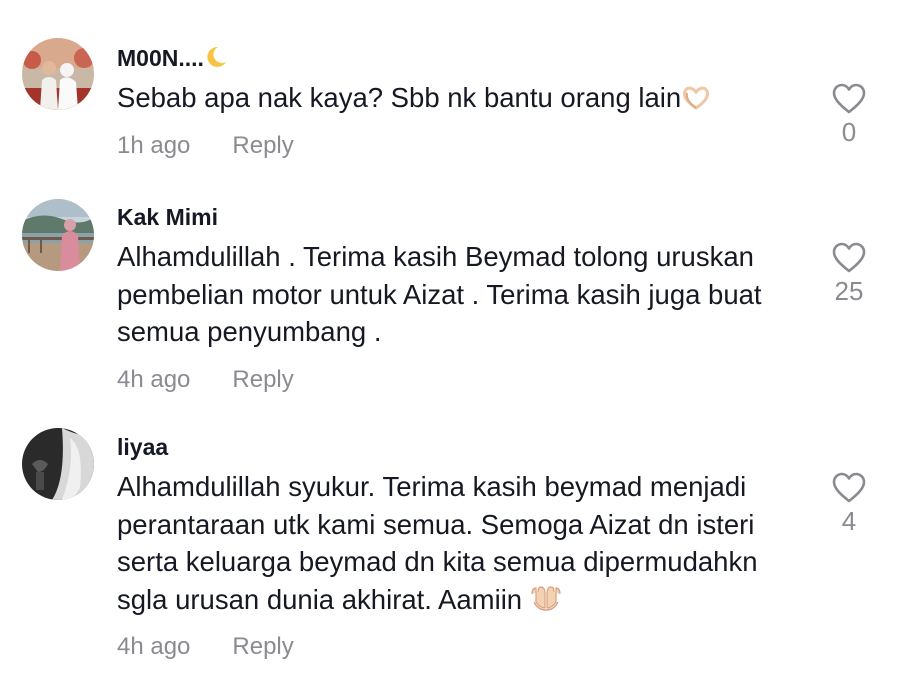 Image resolution: width=910 pixels, height=676 pixels. Describe the element at coordinates (462, 146) in the screenshot. I see `comment-meta: 1h ago Reply` at that location.